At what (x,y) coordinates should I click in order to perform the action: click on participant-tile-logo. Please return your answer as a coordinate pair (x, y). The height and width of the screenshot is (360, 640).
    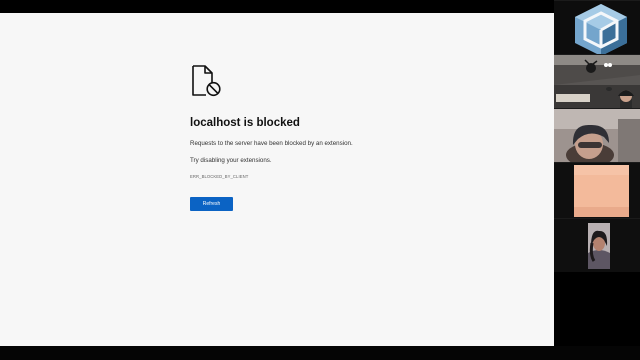
    Looking at the image, I should click on (597, 27).